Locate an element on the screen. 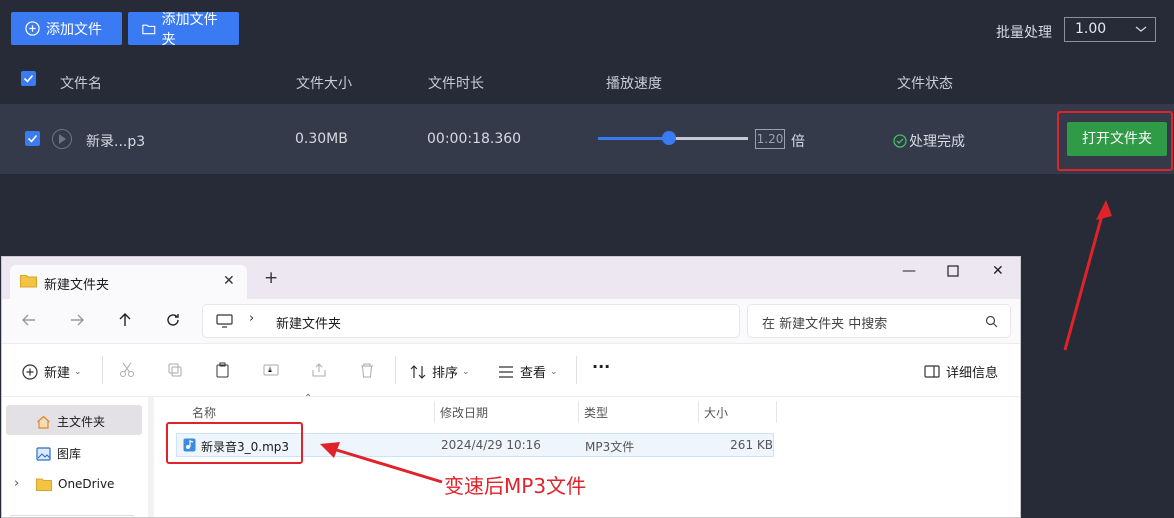 This screenshot has height=518, width=1174. status-badge: 处理完成 is located at coordinates (929, 141).